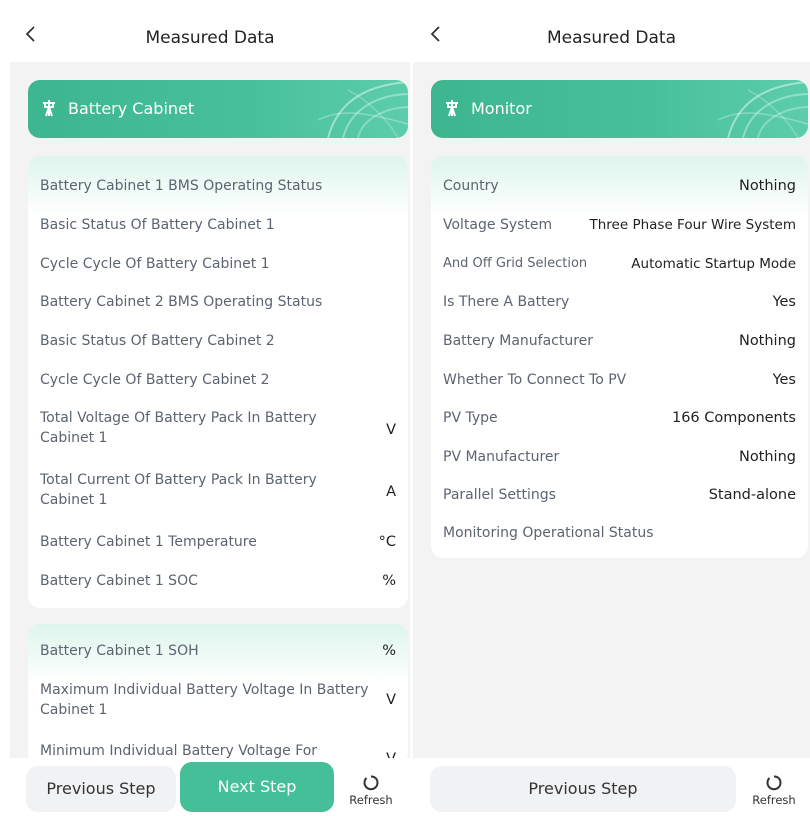  Describe the element at coordinates (155, 264) in the screenshot. I see `row-label: Cycle Cycle Of Battery Cabinet 1` at that location.